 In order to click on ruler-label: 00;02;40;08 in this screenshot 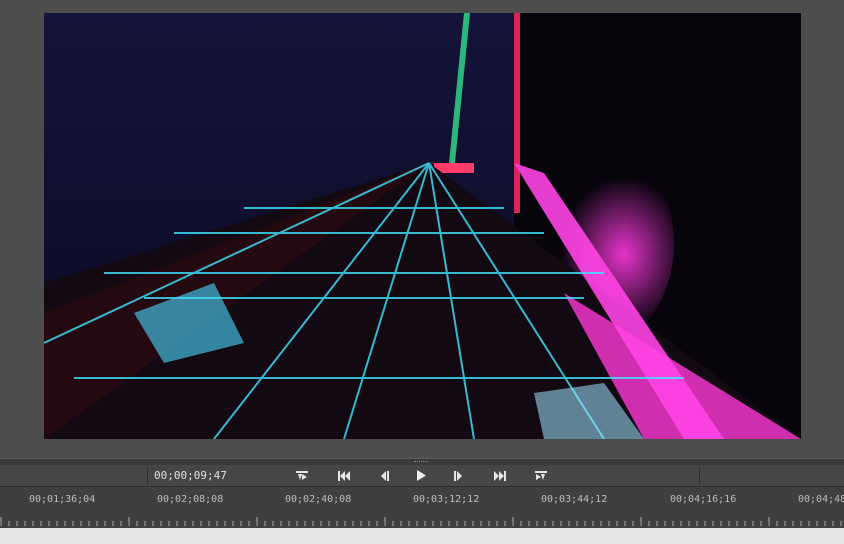, I will do `click(318, 499)`.